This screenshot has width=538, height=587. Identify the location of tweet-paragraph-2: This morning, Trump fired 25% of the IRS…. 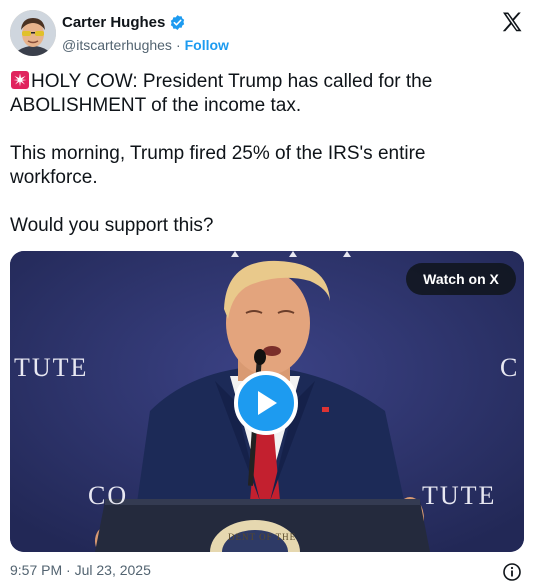
(218, 165).